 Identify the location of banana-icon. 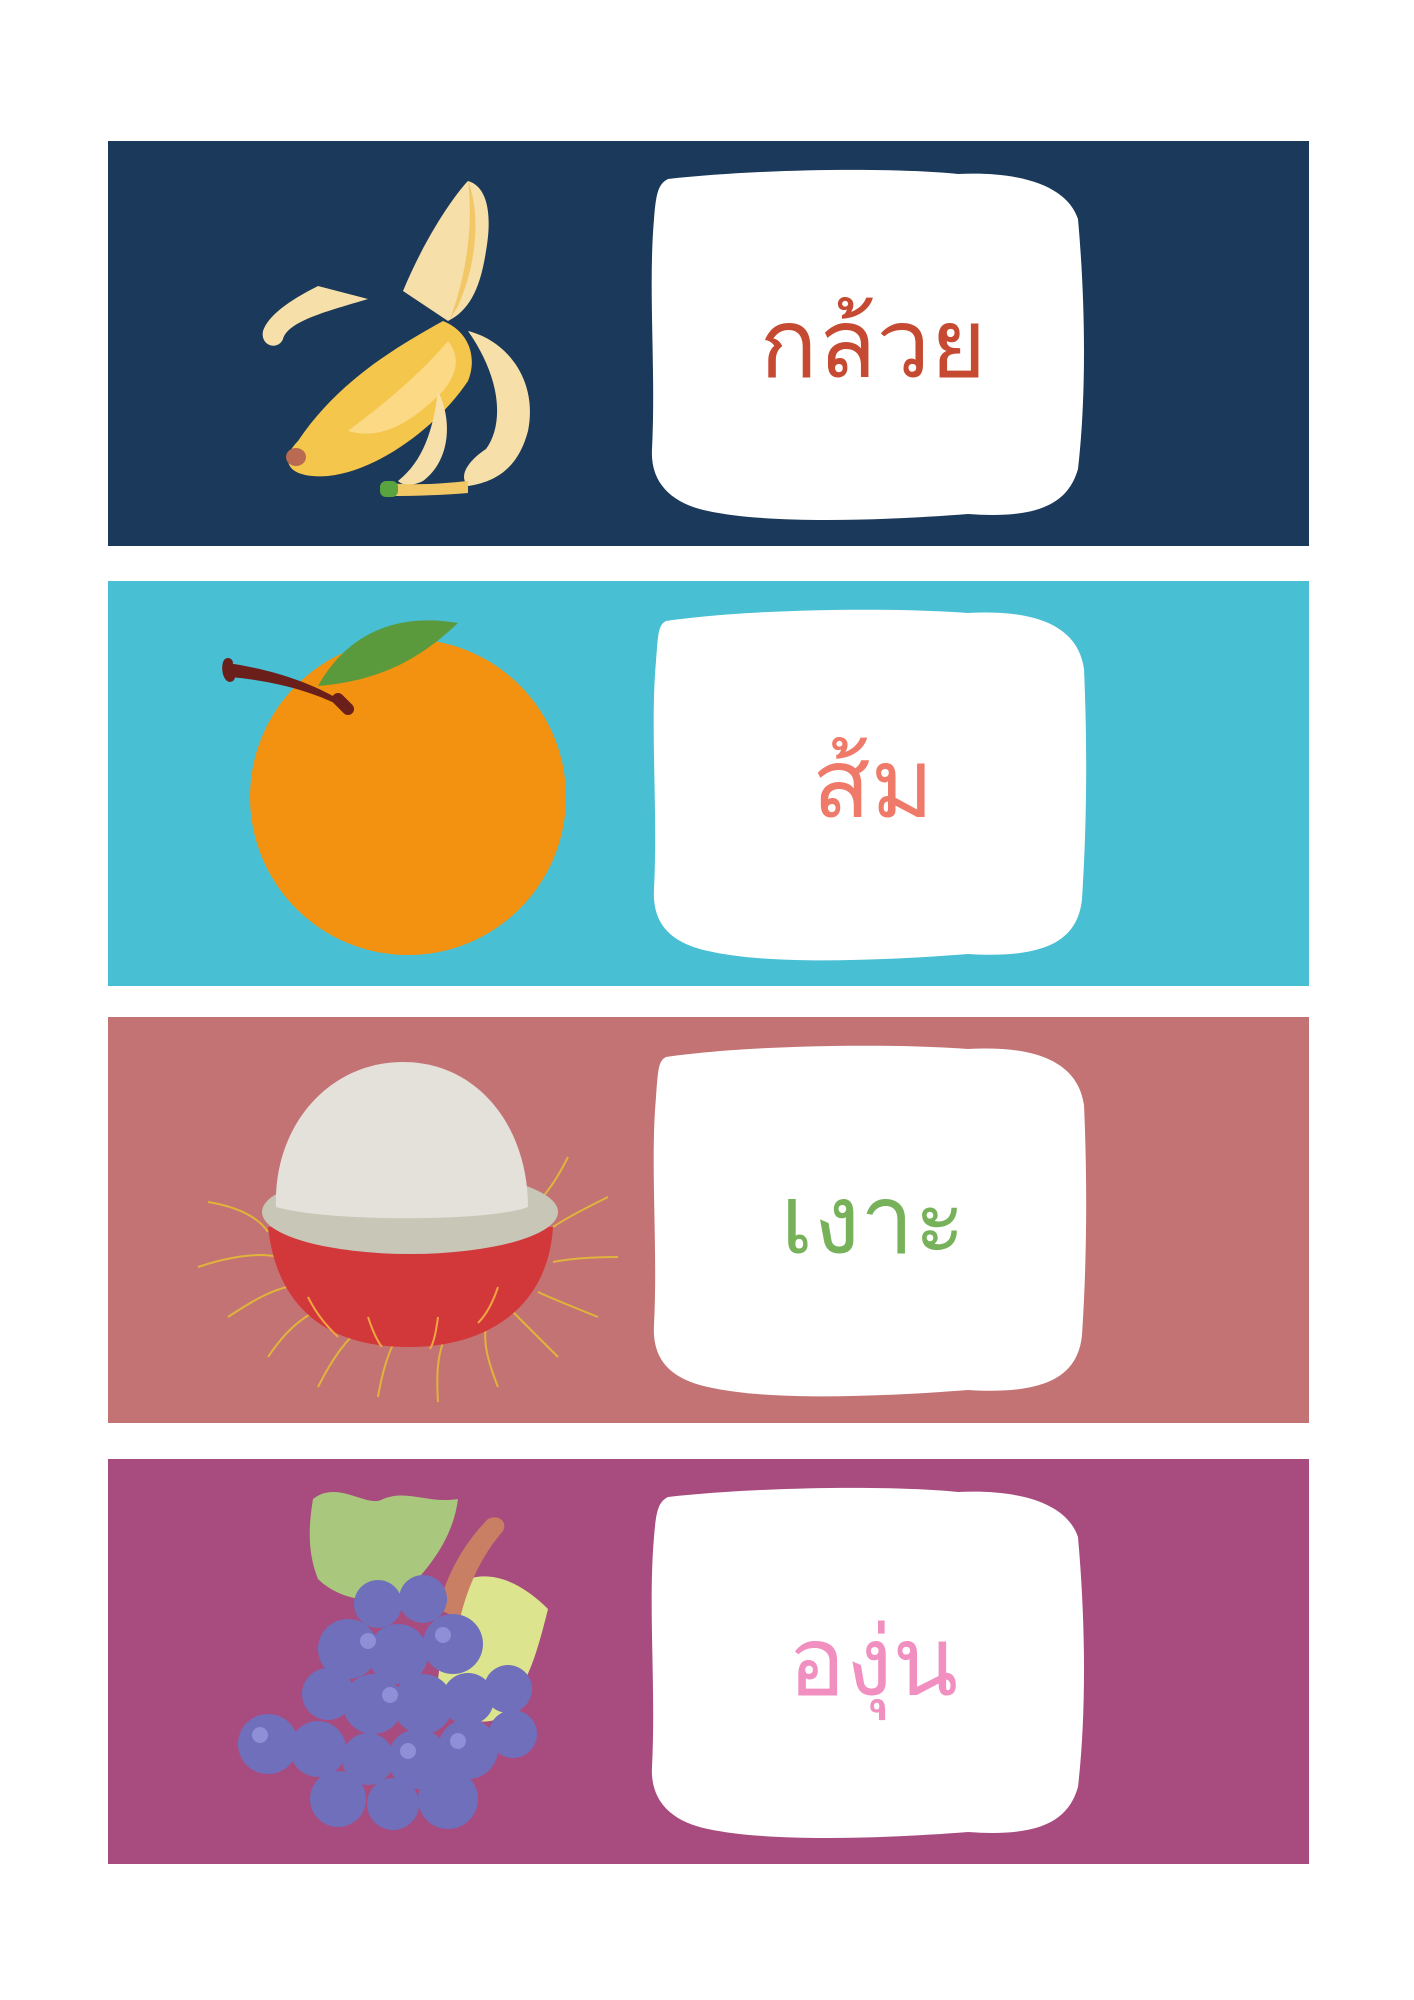
(398, 343).